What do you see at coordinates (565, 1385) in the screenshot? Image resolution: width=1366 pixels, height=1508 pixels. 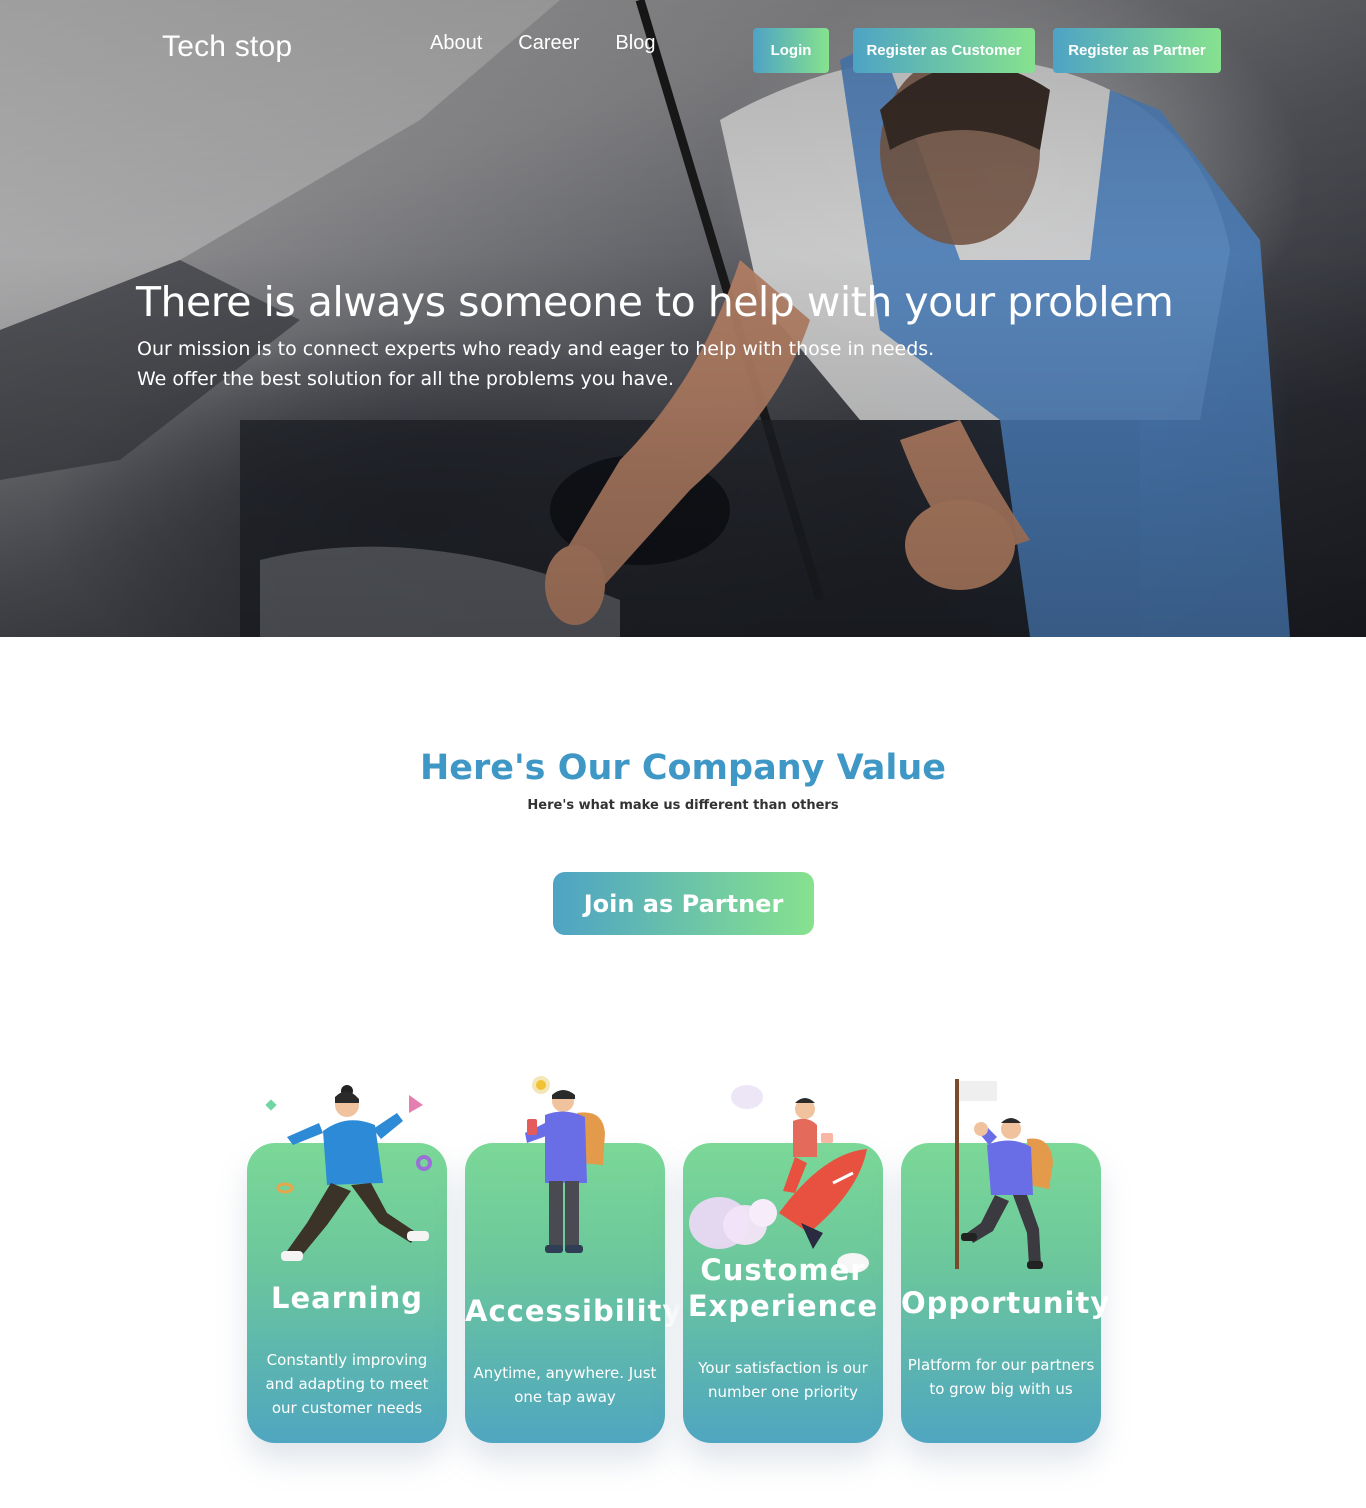 I see `card-desc-accessibility: Anytime, anywhere. Just one tap away` at bounding box center [565, 1385].